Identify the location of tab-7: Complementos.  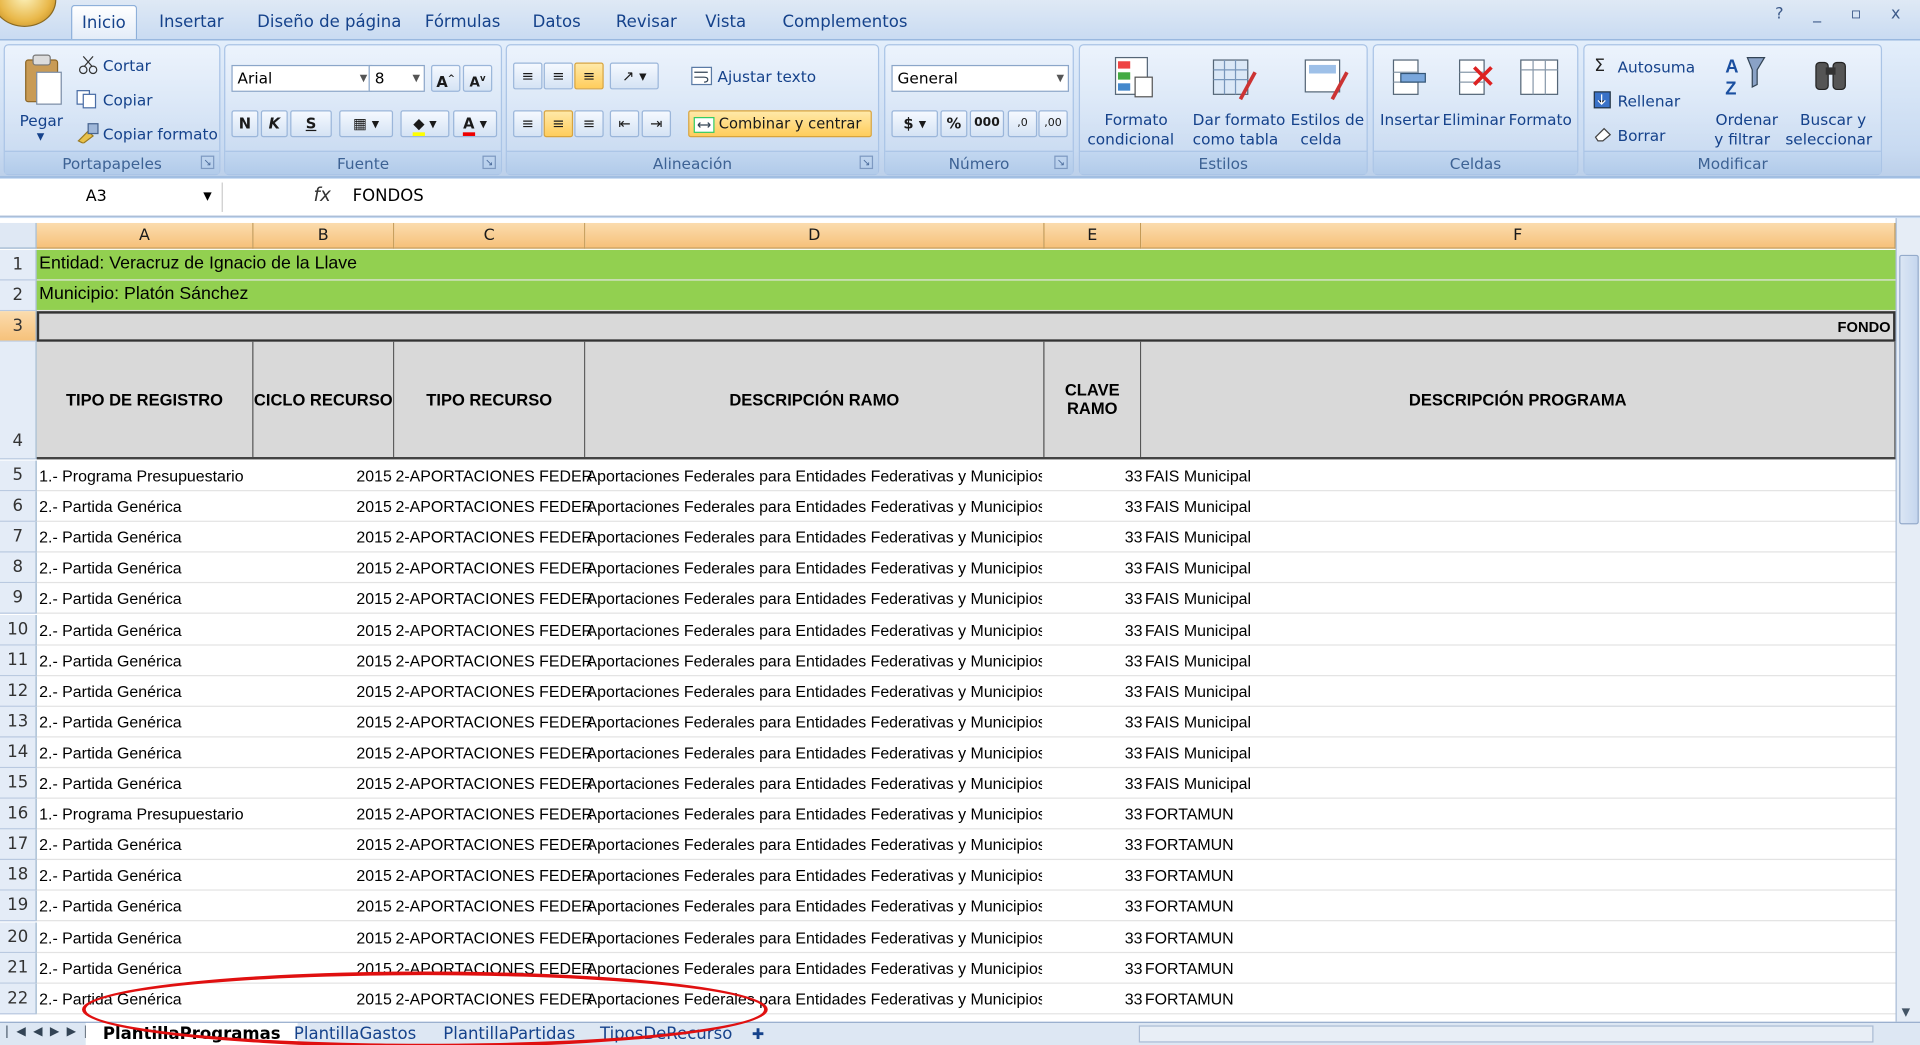
(845, 22).